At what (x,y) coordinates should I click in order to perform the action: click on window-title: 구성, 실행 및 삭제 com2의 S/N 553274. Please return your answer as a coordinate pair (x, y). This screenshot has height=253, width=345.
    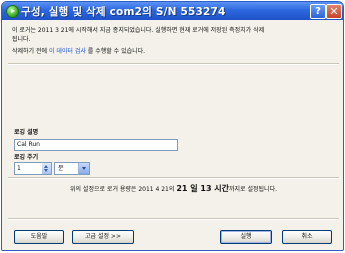
    Looking at the image, I should click on (123, 12).